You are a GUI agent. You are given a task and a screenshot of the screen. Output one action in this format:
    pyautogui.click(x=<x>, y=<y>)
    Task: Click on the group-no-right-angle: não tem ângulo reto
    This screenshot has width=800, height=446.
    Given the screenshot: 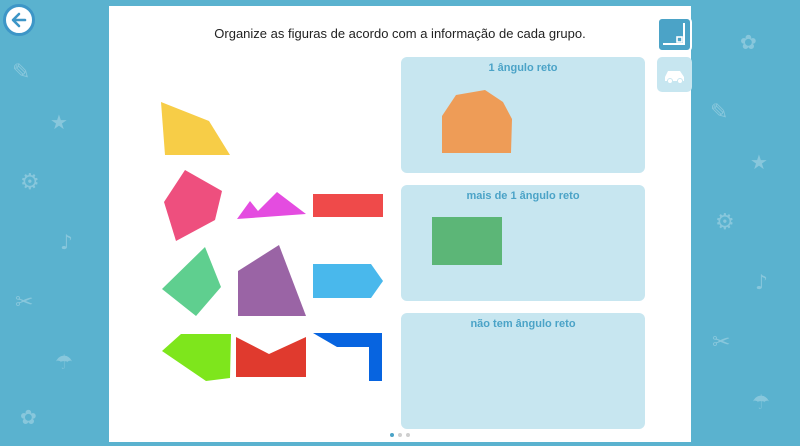 What is the action you would take?
    pyautogui.click(x=523, y=371)
    